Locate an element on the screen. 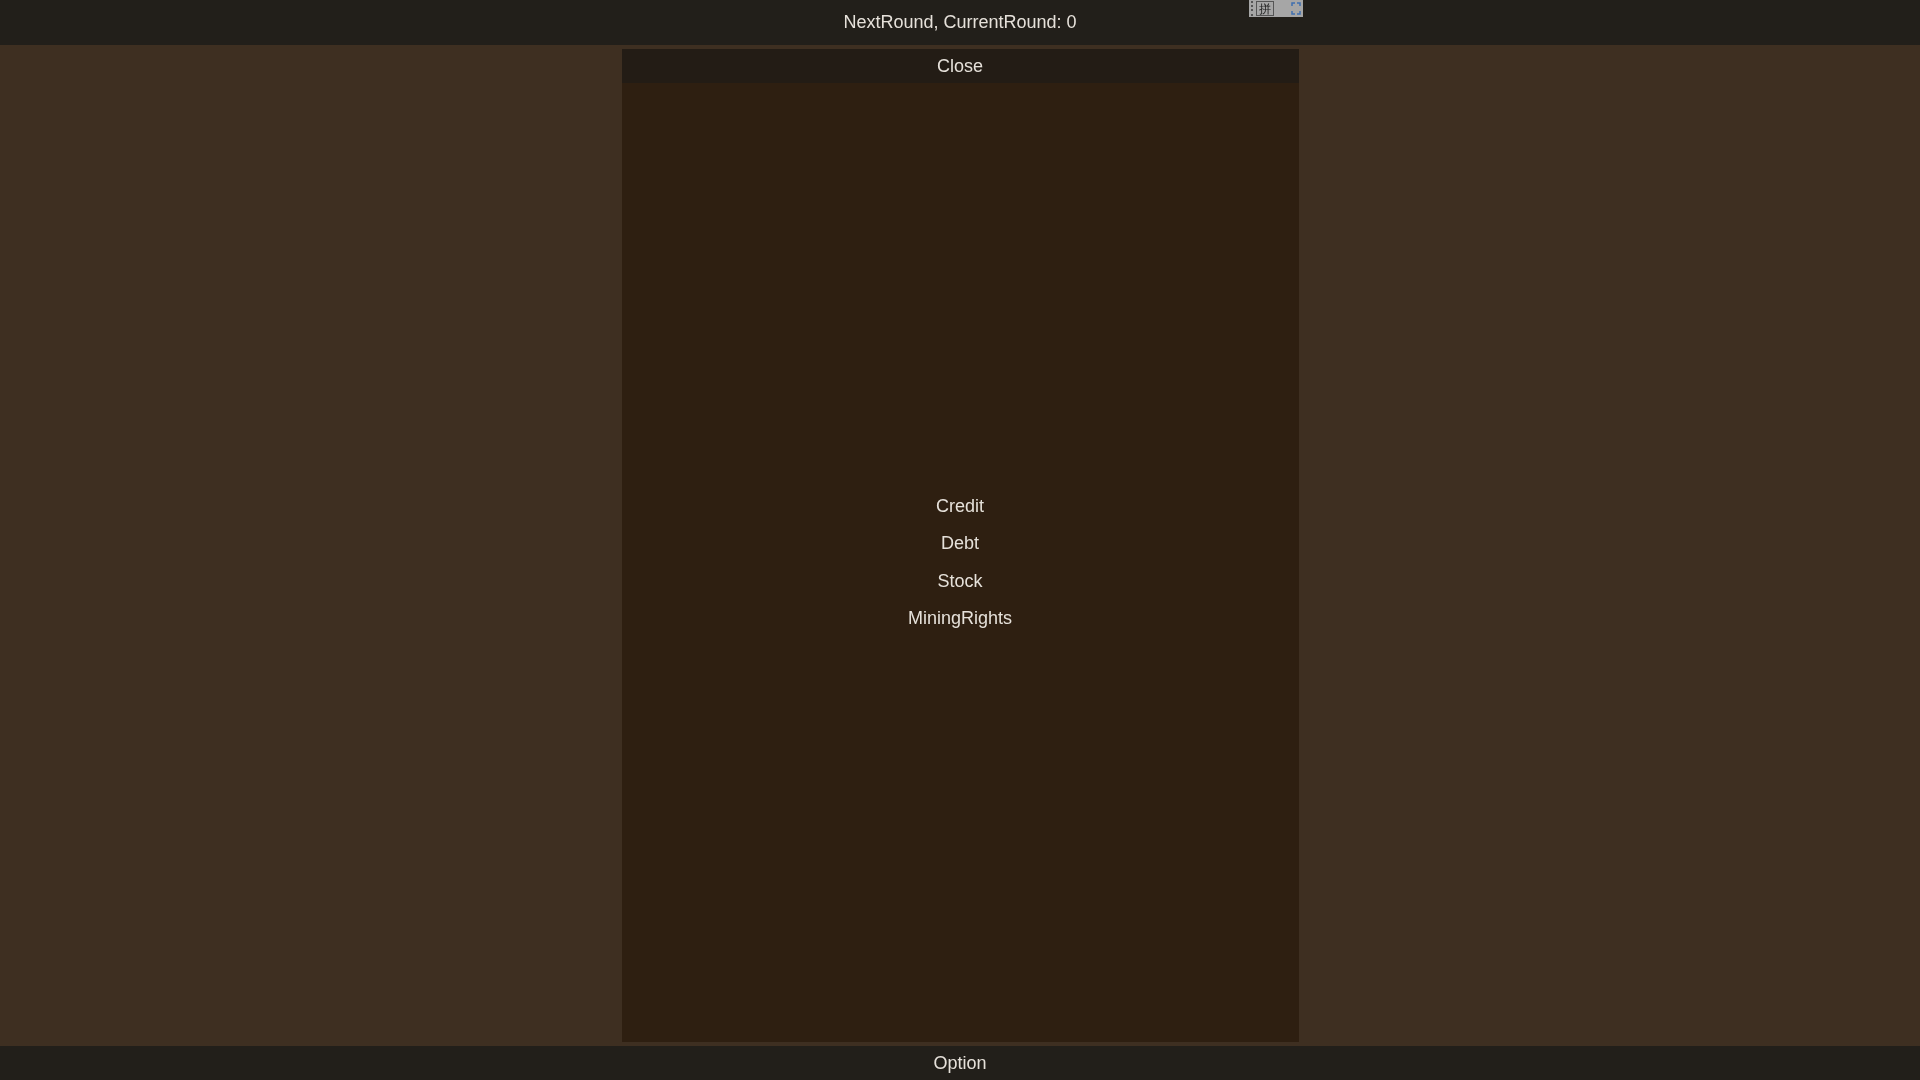 Image resolution: width=1920 pixels, height=1080 pixels. option-button: Option is located at coordinates (960, 1063).